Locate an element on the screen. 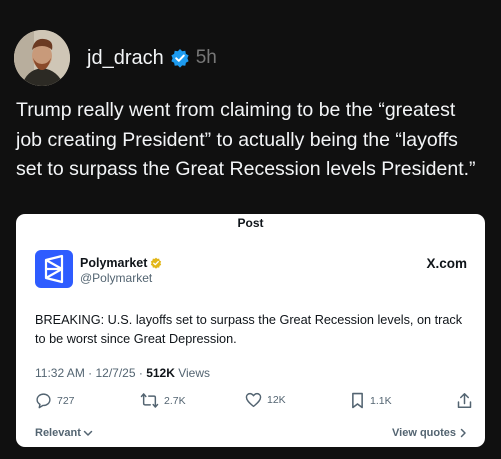  chevron-down-icon is located at coordinates (88, 433).